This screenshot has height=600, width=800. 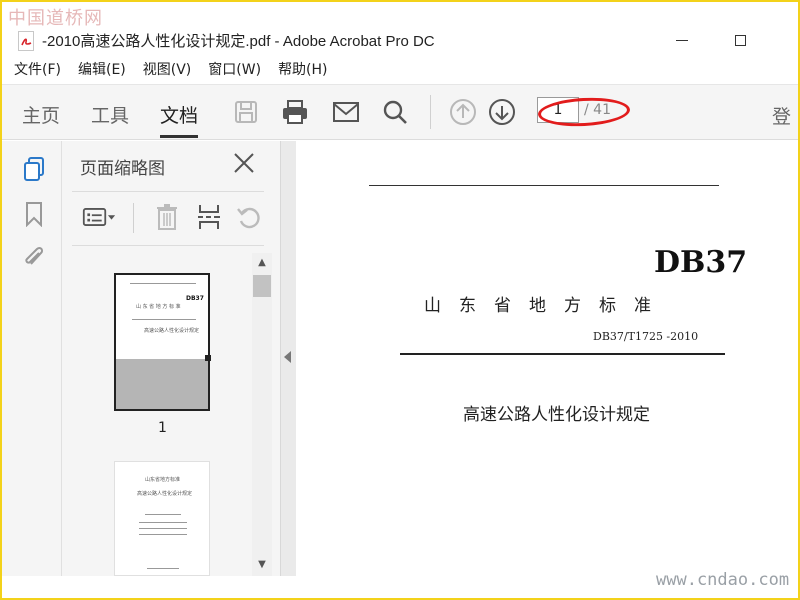 What do you see at coordinates (430, 112) in the screenshot?
I see `toolbar-separator` at bounding box center [430, 112].